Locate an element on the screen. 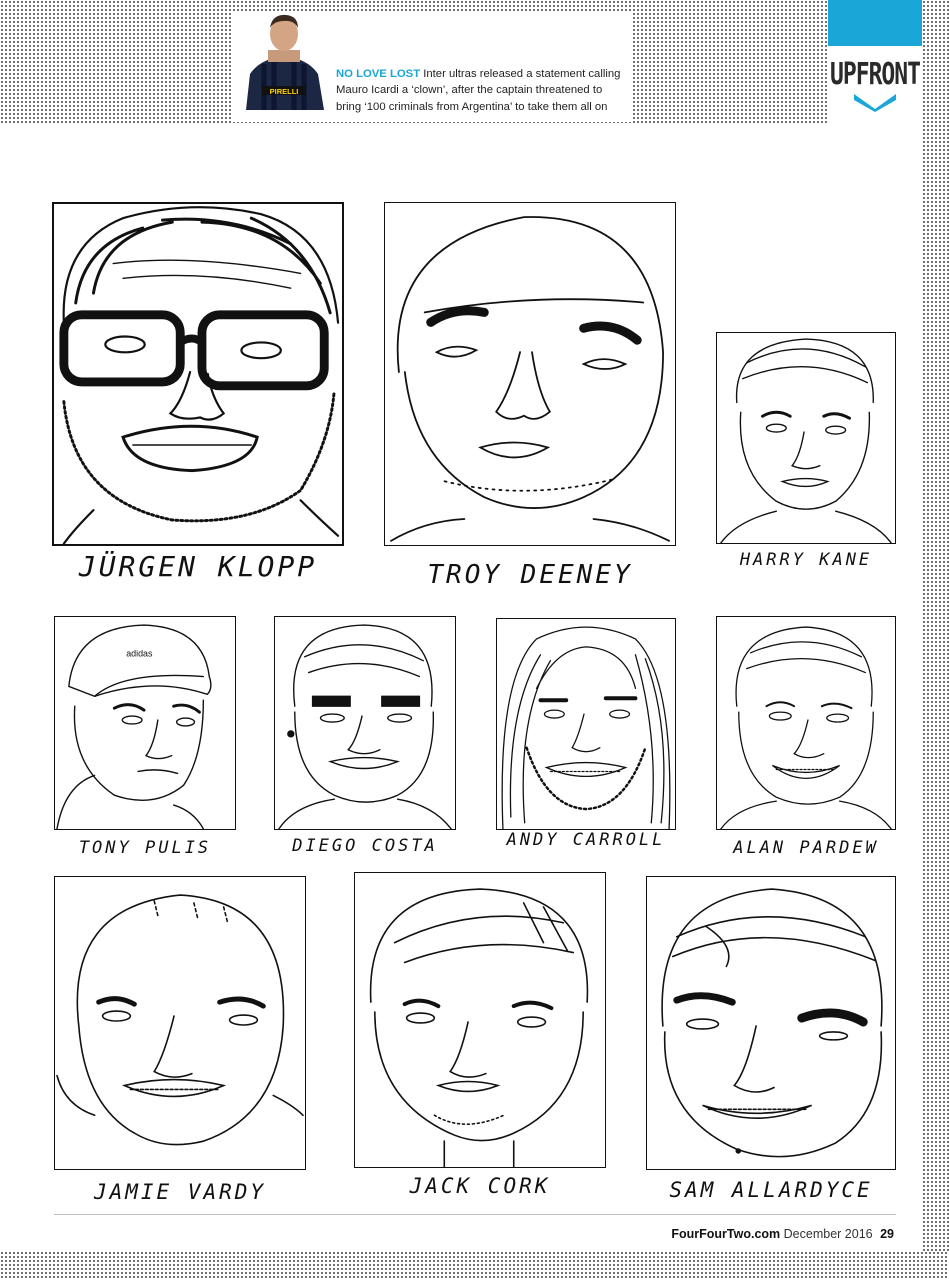  portrait-diego-costa is located at coordinates (365, 723).